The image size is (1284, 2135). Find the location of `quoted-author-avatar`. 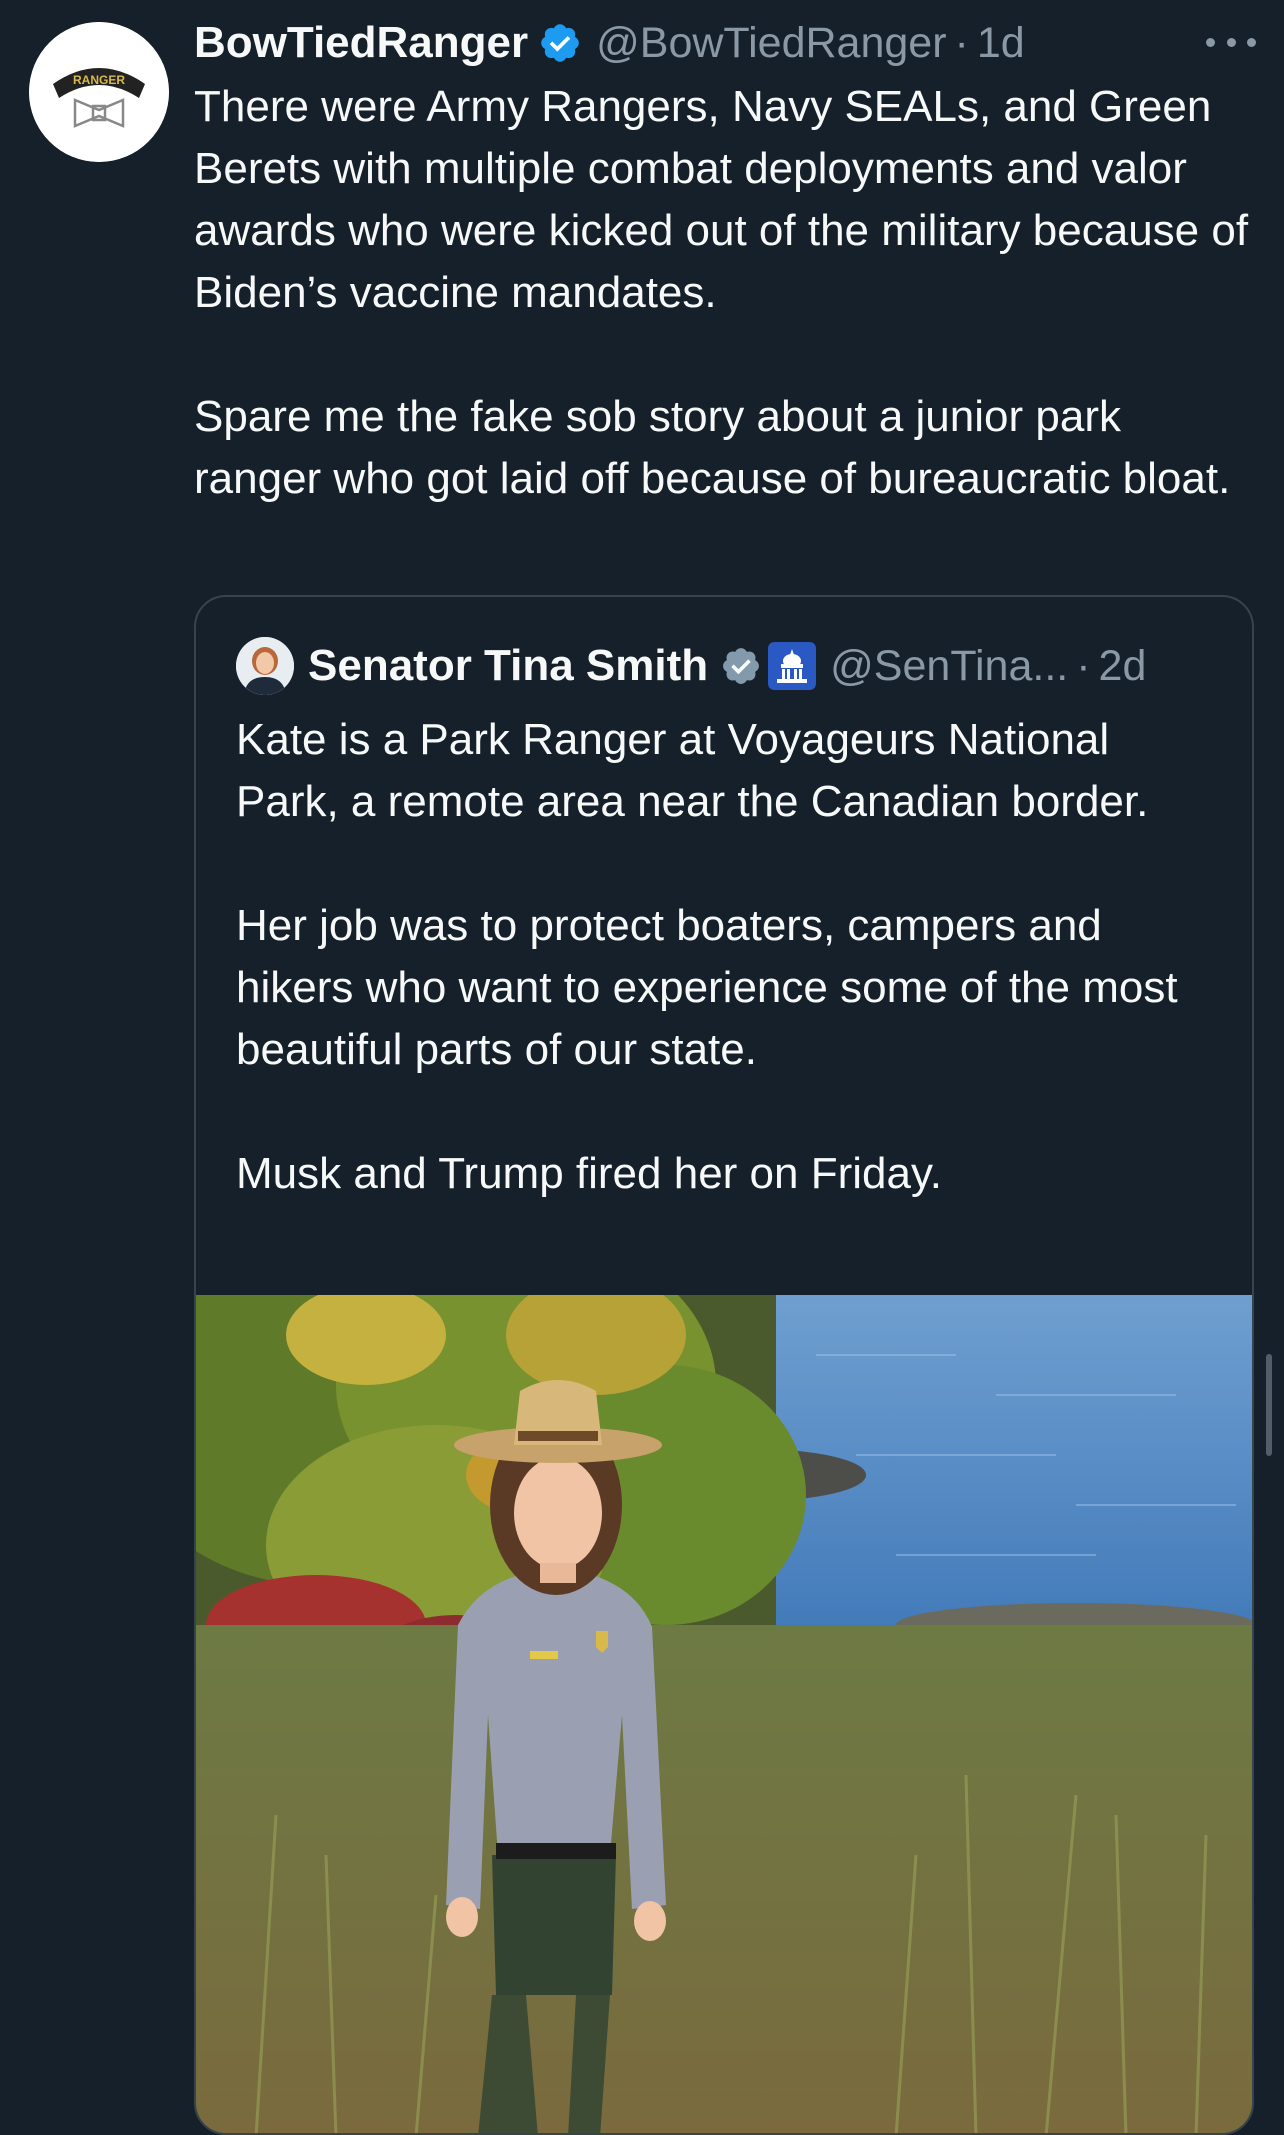

quoted-author-avatar is located at coordinates (265, 666).